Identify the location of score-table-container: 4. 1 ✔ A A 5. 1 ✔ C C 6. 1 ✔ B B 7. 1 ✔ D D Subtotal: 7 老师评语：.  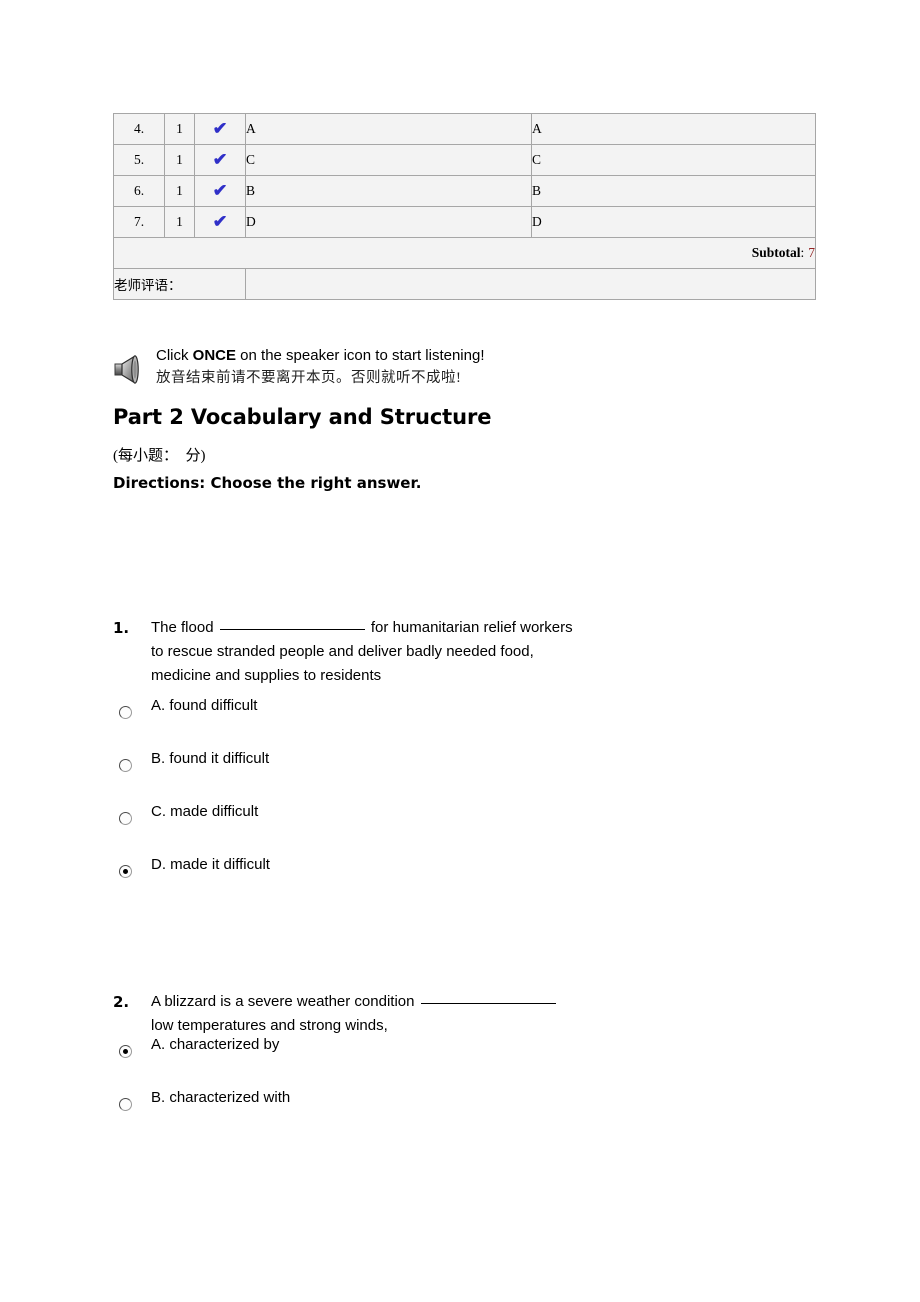
(464, 206).